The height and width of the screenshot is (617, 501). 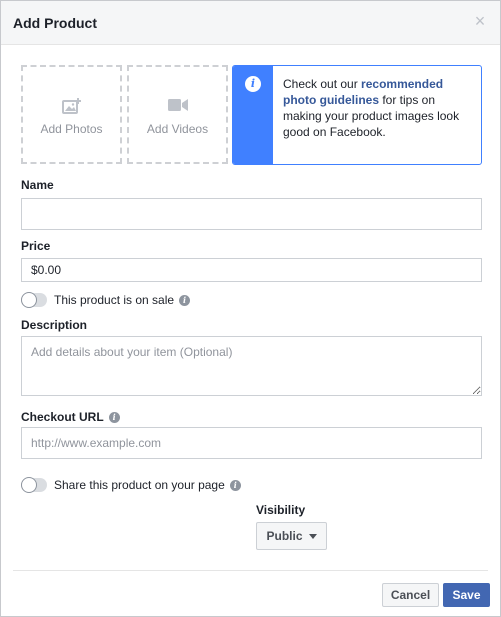 What do you see at coordinates (177, 107) in the screenshot?
I see `video-camera-icon` at bounding box center [177, 107].